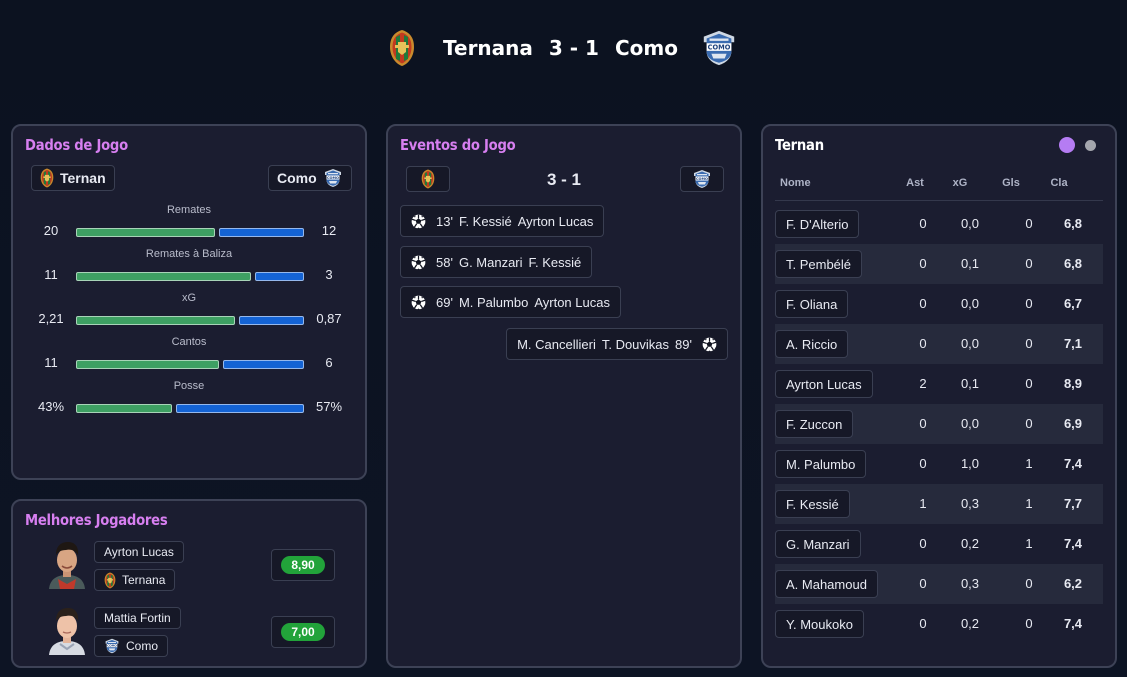 The image size is (1127, 677). Describe the element at coordinates (488, 48) in the screenshot. I see `home-team-name: Ternana` at that location.